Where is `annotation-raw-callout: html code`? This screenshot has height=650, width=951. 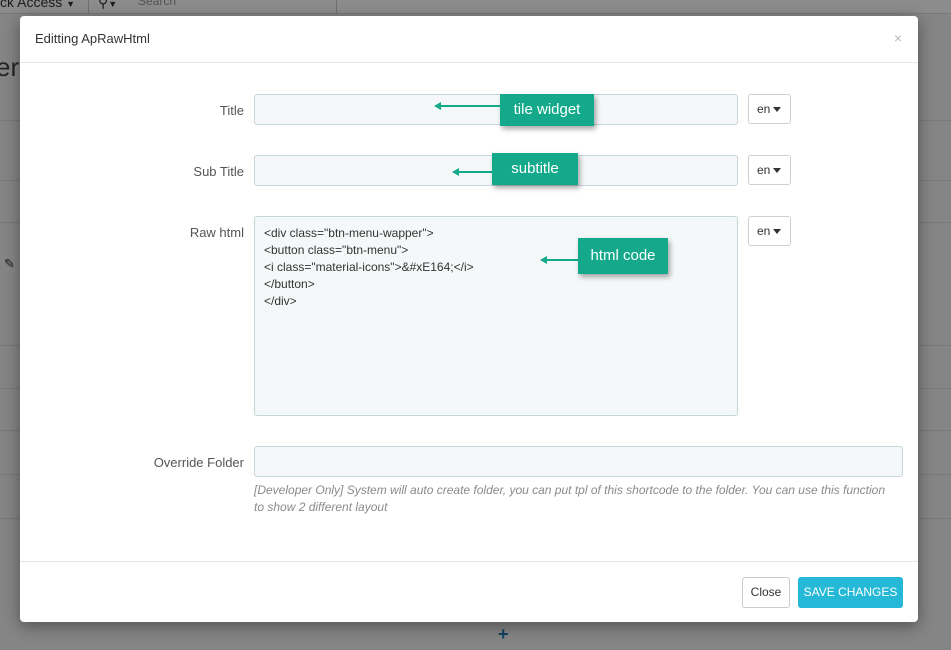 annotation-raw-callout: html code is located at coordinates (623, 256).